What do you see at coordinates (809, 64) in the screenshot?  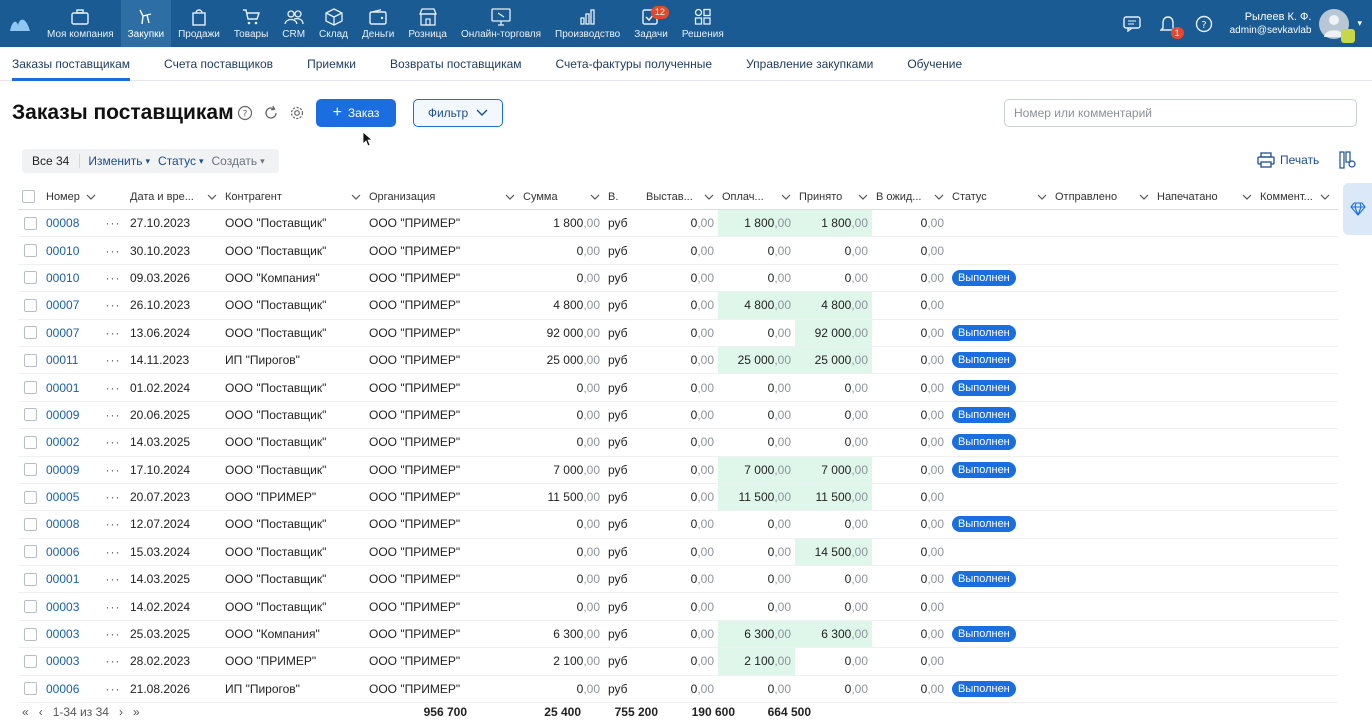 I see `subtab-5: Управление закупками` at bounding box center [809, 64].